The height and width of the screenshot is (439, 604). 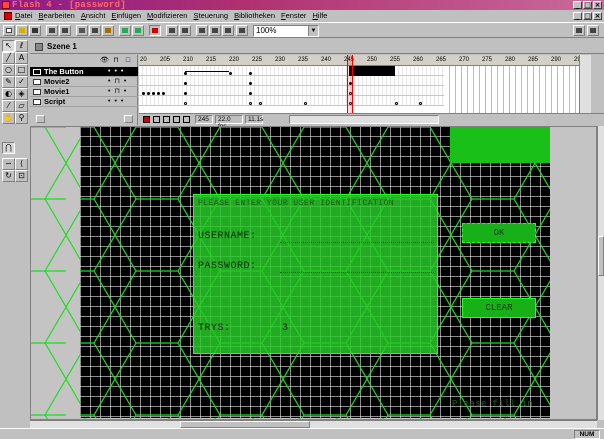 What do you see at coordinates (126, 16) in the screenshot?
I see `menu-einfuegen: Einfügen` at bounding box center [126, 16].